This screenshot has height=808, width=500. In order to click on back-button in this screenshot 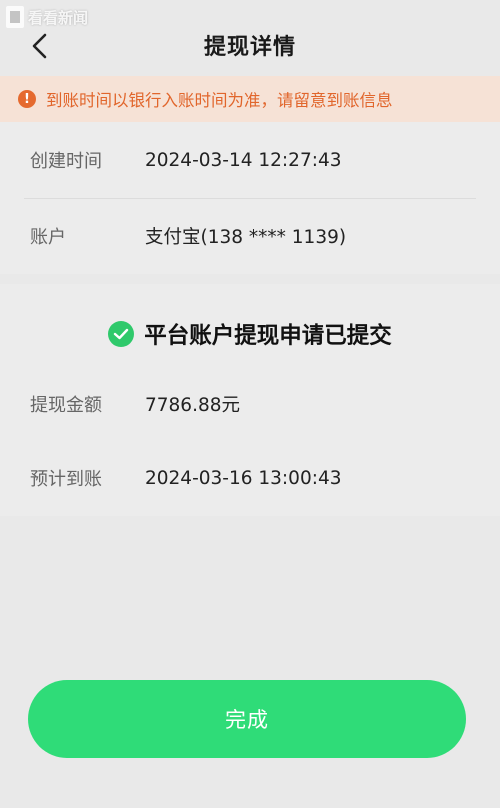, I will do `click(40, 46)`.